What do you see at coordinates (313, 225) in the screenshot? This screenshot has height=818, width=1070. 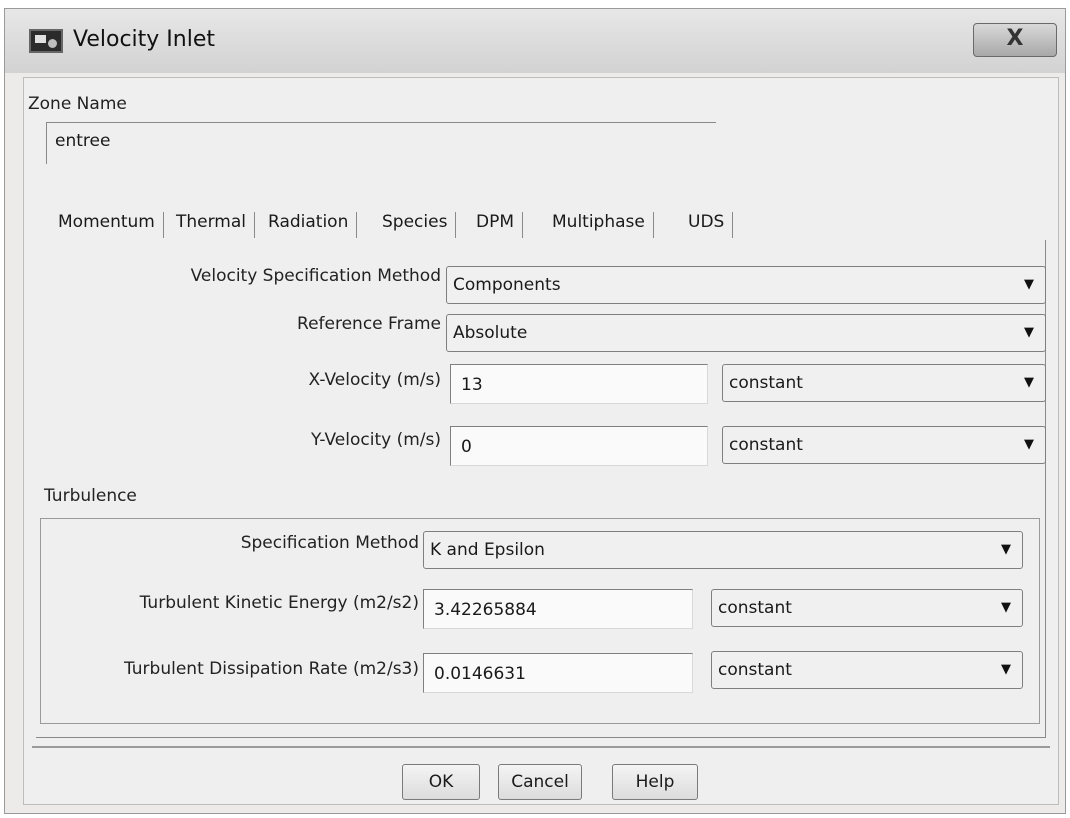 I see `tab-radiation: Radiation` at bounding box center [313, 225].